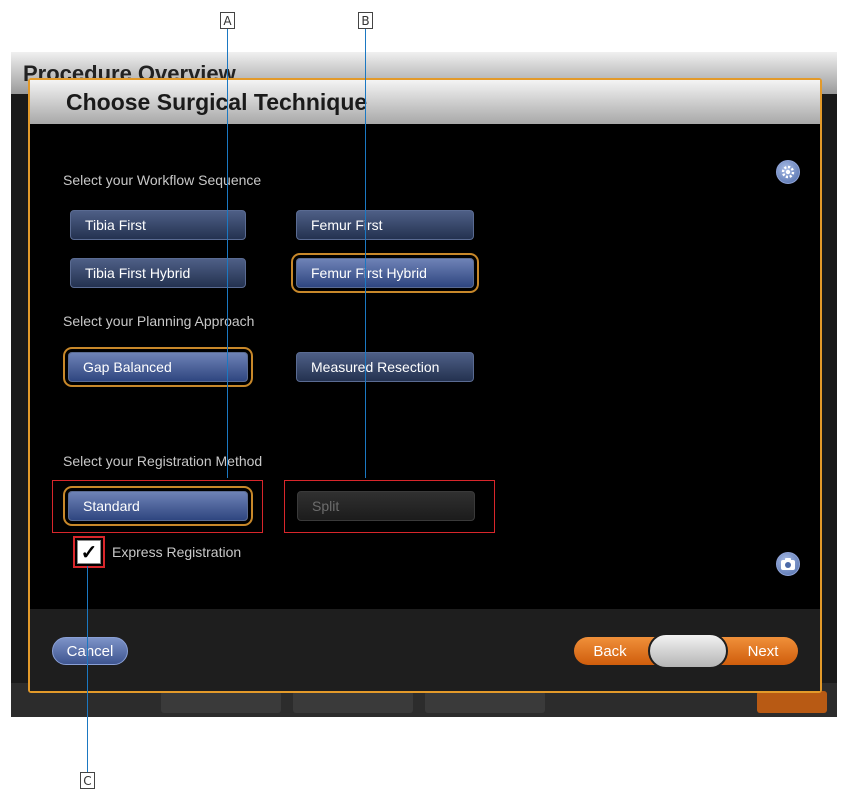 The height and width of the screenshot is (812, 841). I want to click on gear-icon, so click(788, 172).